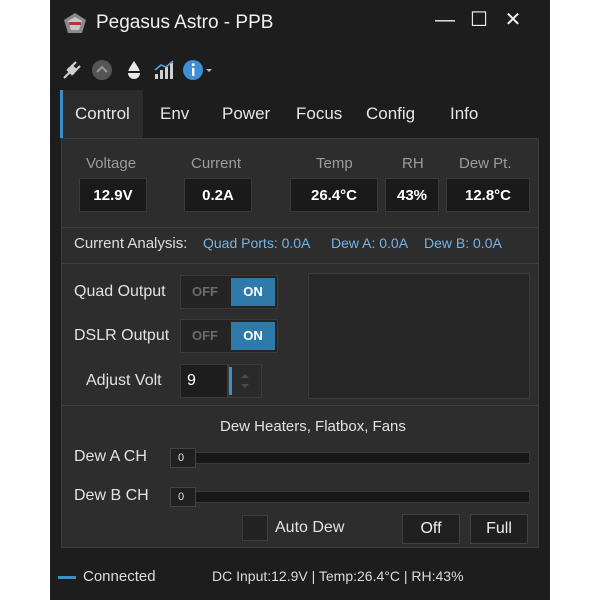  I want to click on status-info: DC Input:12.9V | Temp:26.4°C | RH:43%, so click(338, 576).